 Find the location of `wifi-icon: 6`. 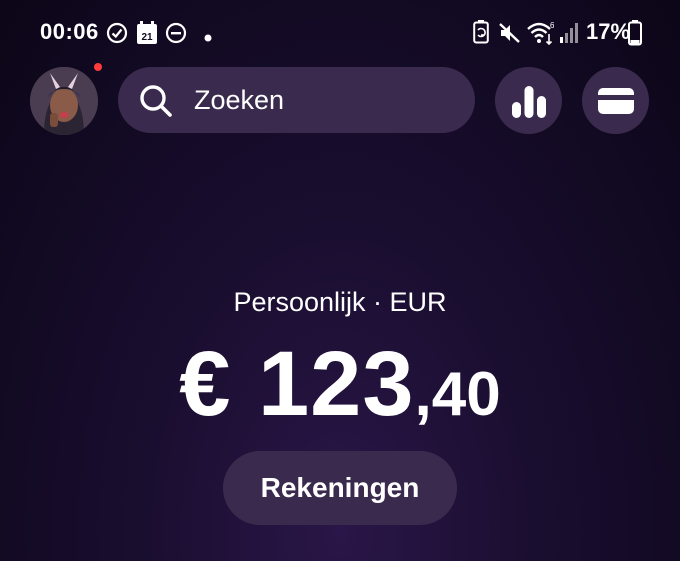

wifi-icon: 6 is located at coordinates (540, 35).